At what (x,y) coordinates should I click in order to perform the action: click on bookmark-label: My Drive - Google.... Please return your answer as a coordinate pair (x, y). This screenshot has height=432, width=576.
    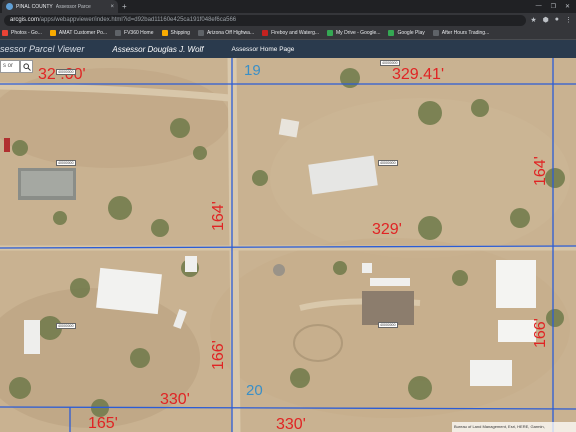
    Looking at the image, I should click on (358, 33).